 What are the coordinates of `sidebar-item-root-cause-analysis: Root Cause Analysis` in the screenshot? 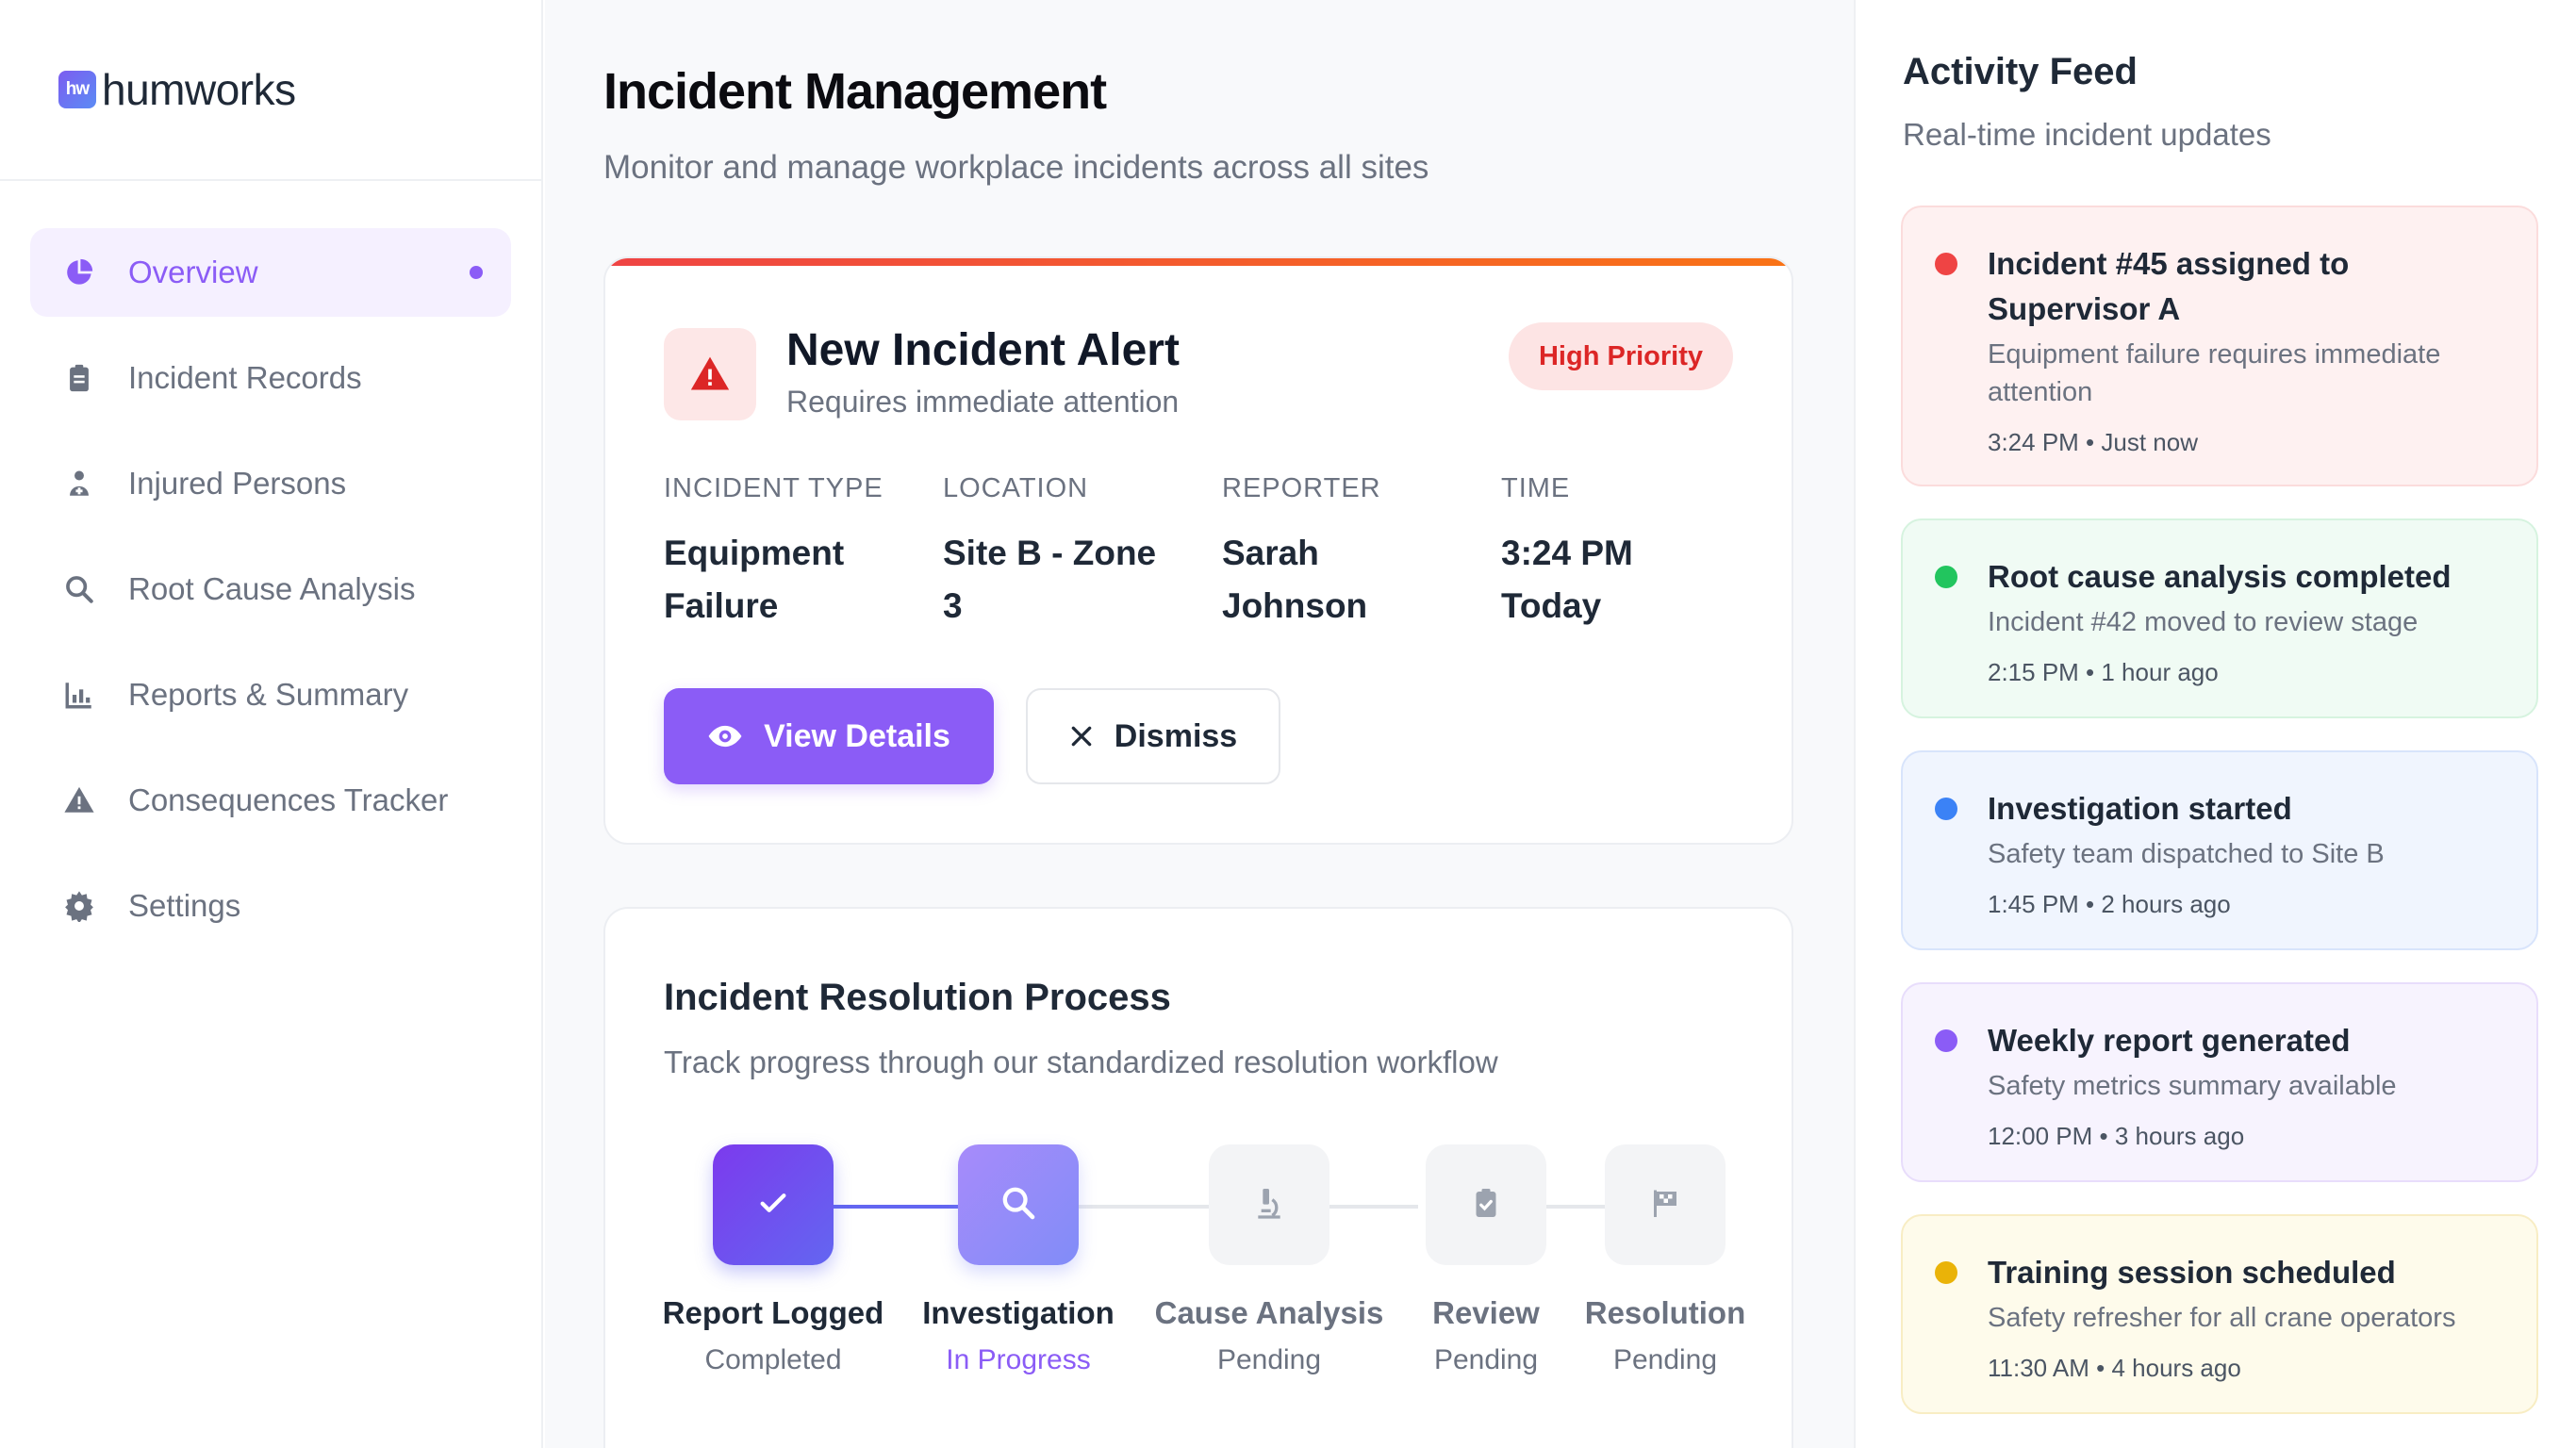 It's located at (270, 589).